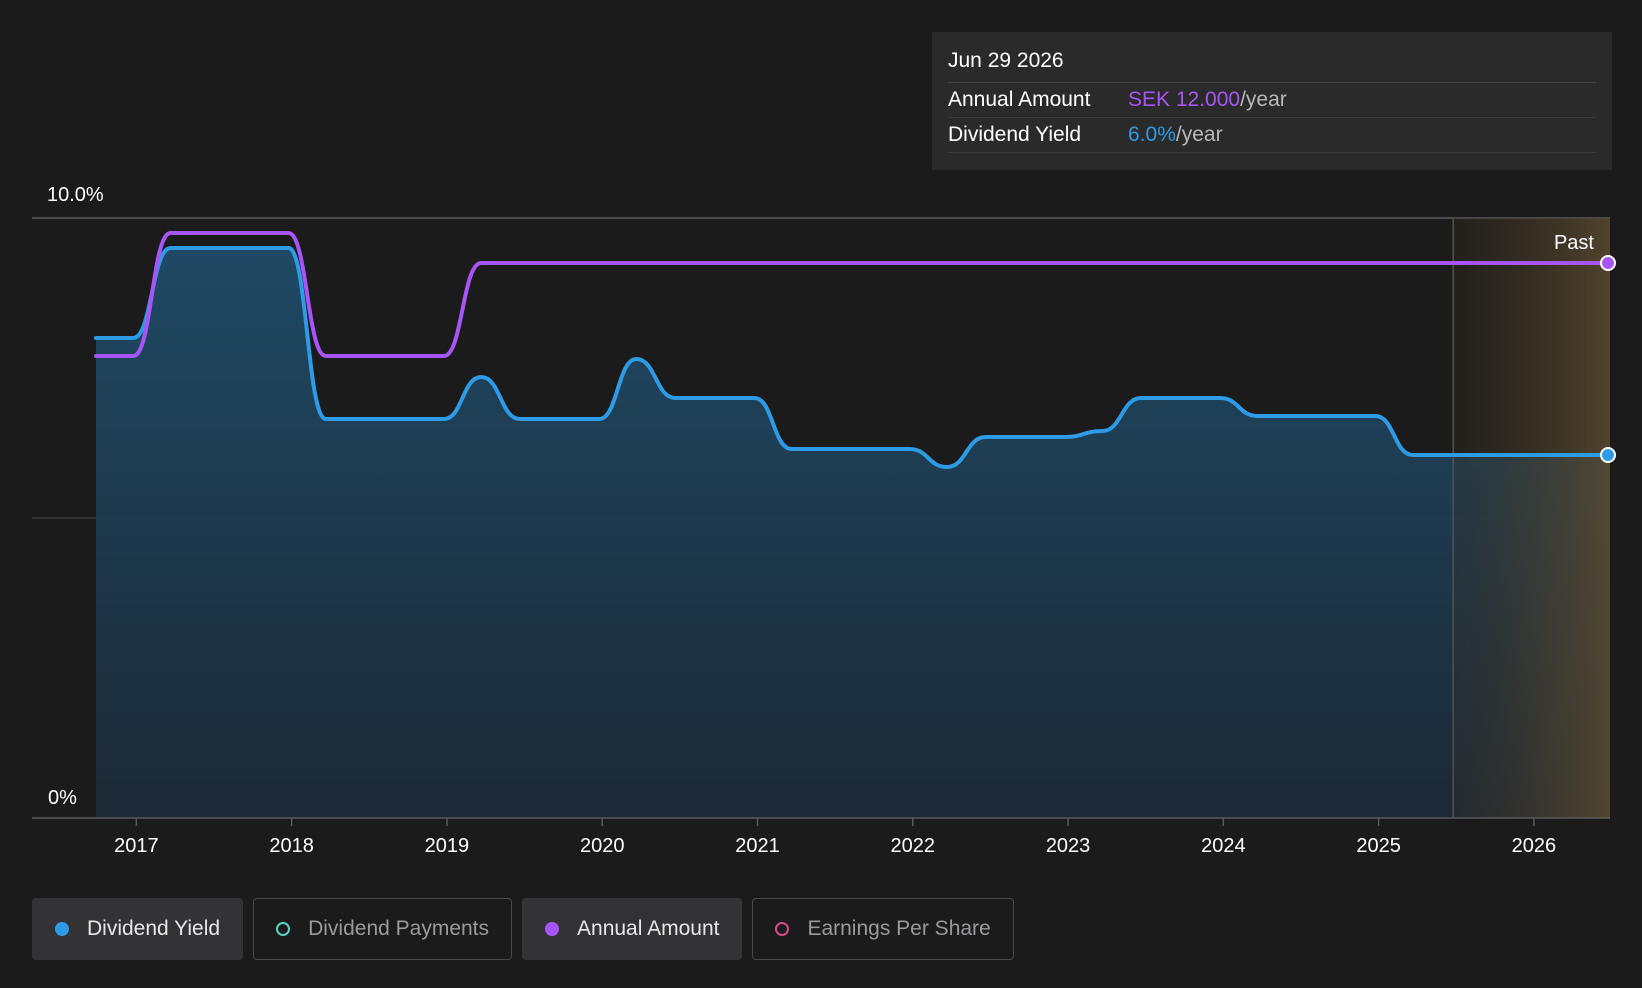 This screenshot has height=988, width=1642. I want to click on y-tick-label: 10.0%, so click(75, 195).